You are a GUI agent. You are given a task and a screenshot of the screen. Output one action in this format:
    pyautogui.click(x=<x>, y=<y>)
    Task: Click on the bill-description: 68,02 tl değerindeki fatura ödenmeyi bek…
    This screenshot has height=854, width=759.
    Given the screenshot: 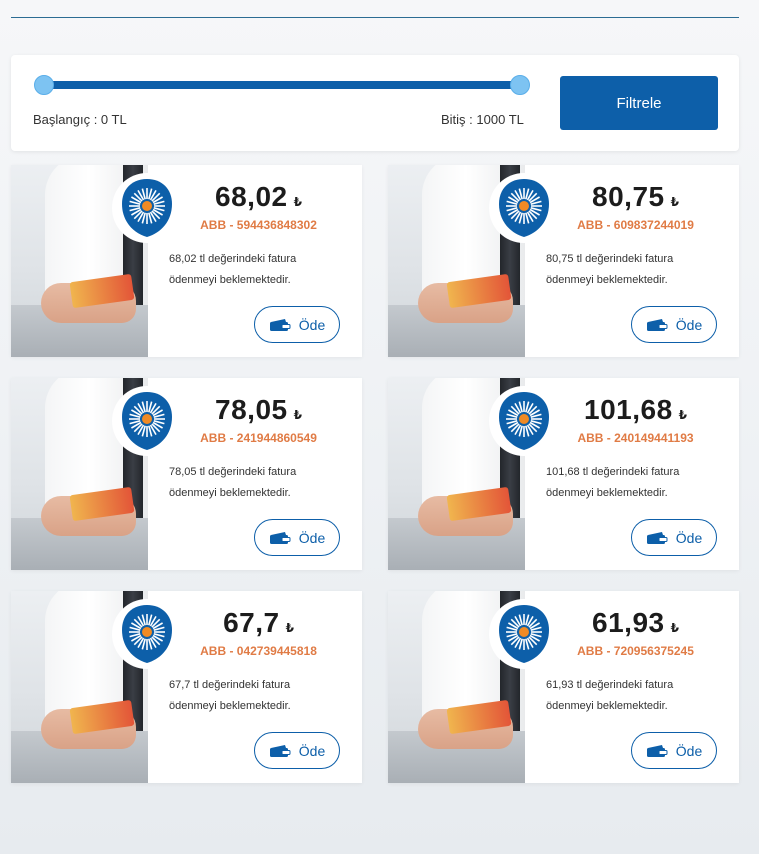 What is the action you would take?
    pyautogui.click(x=233, y=269)
    